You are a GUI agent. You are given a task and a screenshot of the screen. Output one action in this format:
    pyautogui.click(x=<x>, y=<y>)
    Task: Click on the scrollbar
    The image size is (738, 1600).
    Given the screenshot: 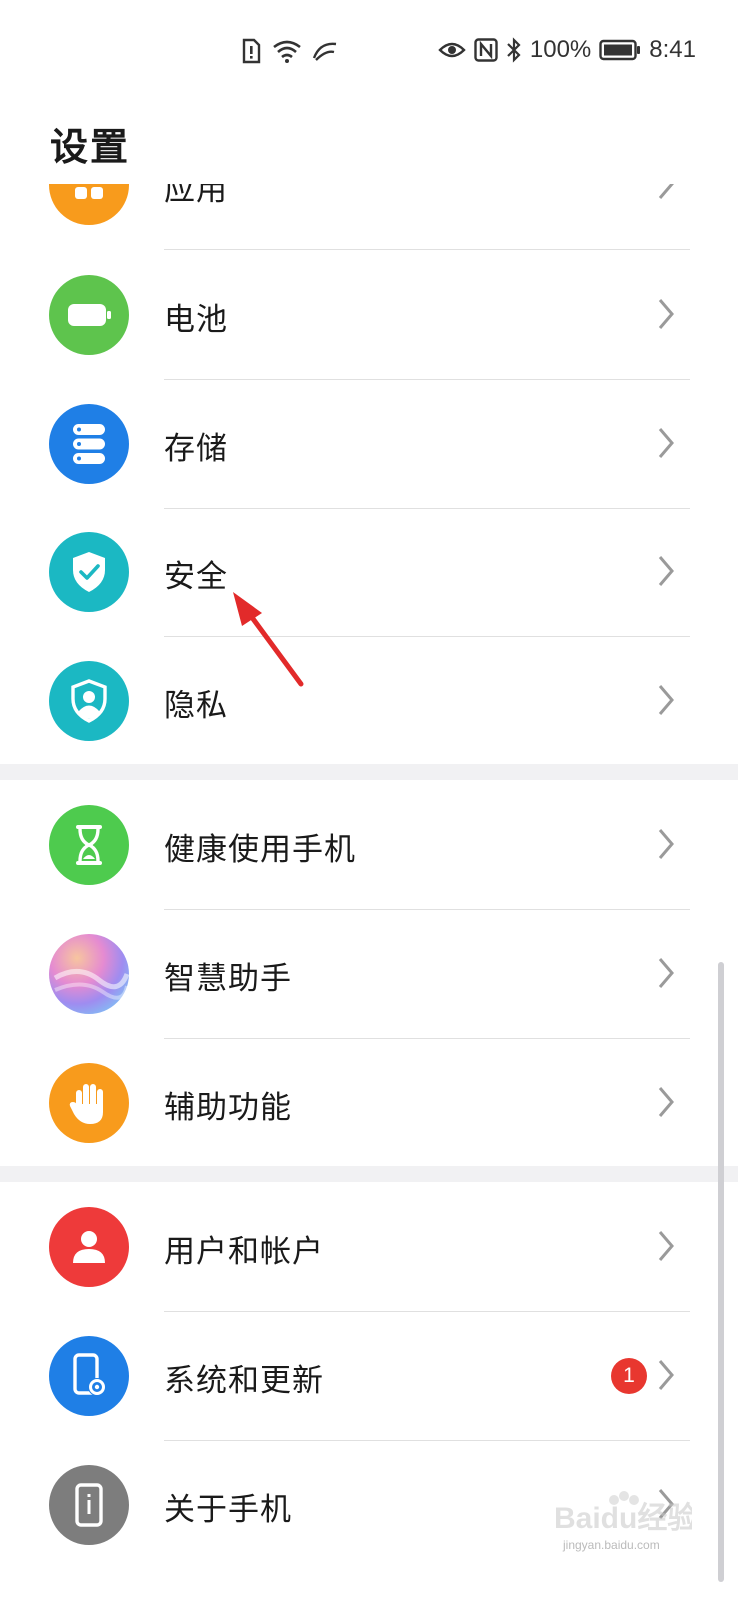 What is the action you would take?
    pyautogui.click(x=721, y=1272)
    